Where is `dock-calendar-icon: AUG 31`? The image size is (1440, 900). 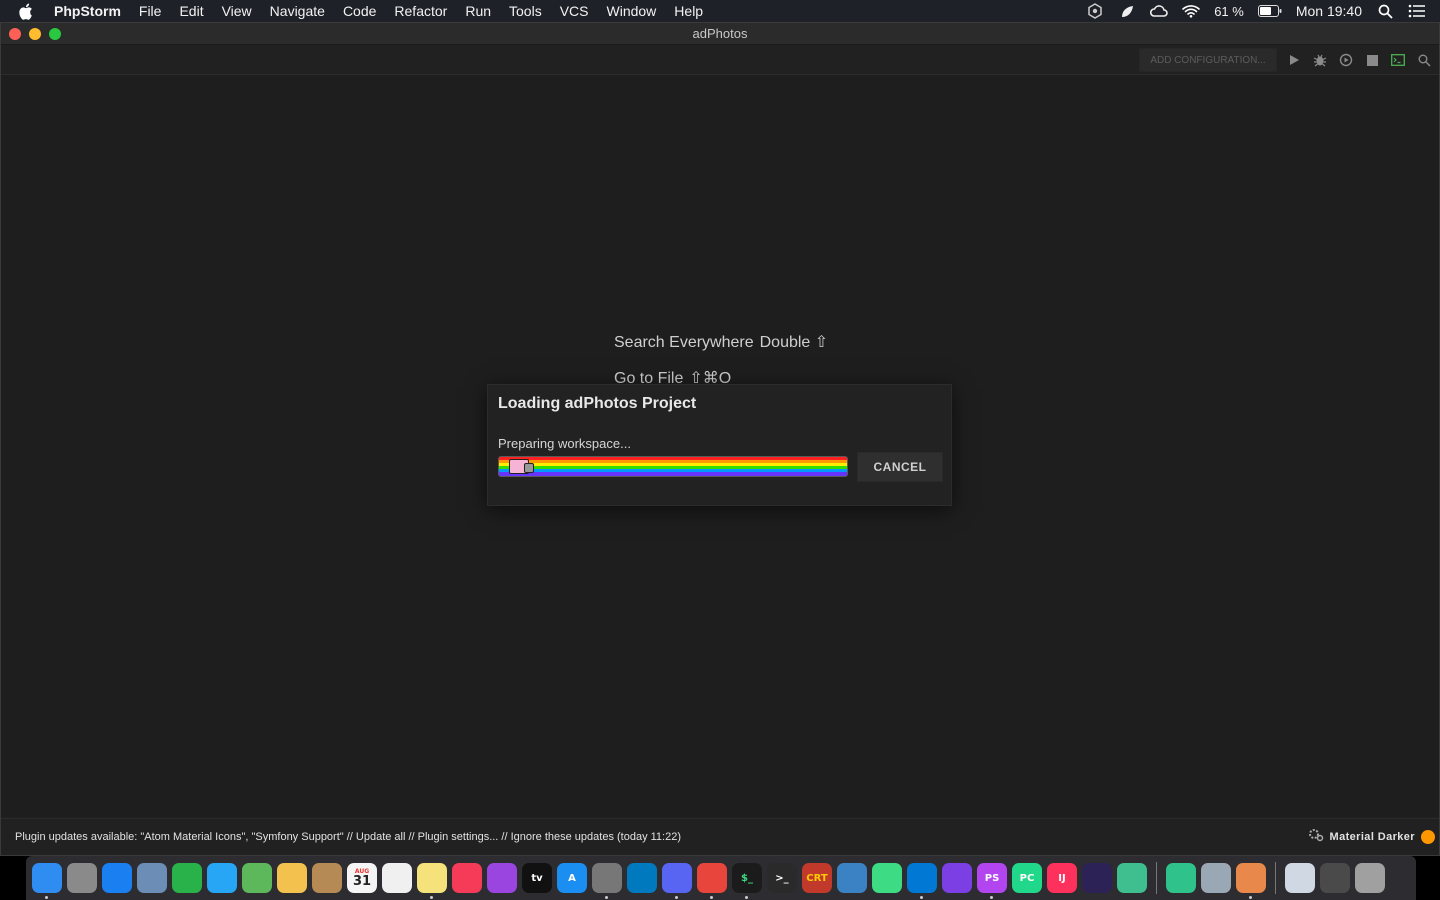 dock-calendar-icon: AUG 31 is located at coordinates (362, 878).